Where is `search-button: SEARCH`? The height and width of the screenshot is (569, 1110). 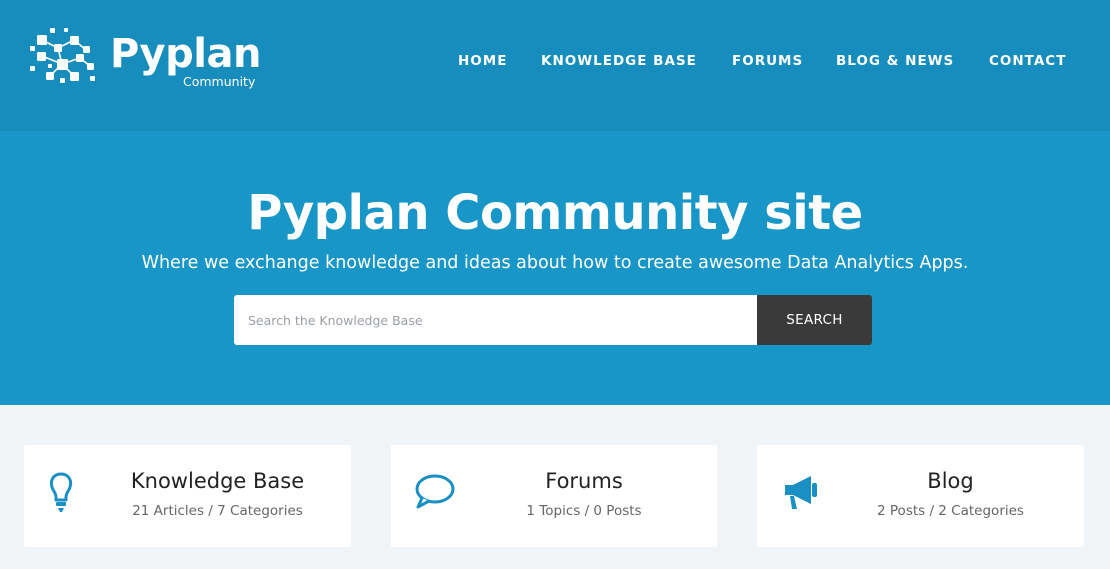 search-button: SEARCH is located at coordinates (814, 320).